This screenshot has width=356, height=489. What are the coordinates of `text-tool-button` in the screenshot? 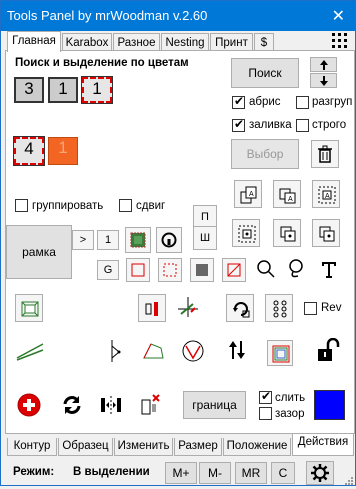 It's located at (330, 270).